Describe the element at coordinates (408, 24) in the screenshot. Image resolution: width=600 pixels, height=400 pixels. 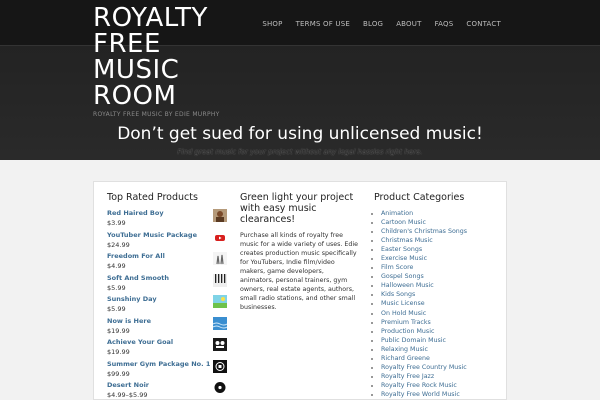
I see `nav-about: ABOUT` at that location.